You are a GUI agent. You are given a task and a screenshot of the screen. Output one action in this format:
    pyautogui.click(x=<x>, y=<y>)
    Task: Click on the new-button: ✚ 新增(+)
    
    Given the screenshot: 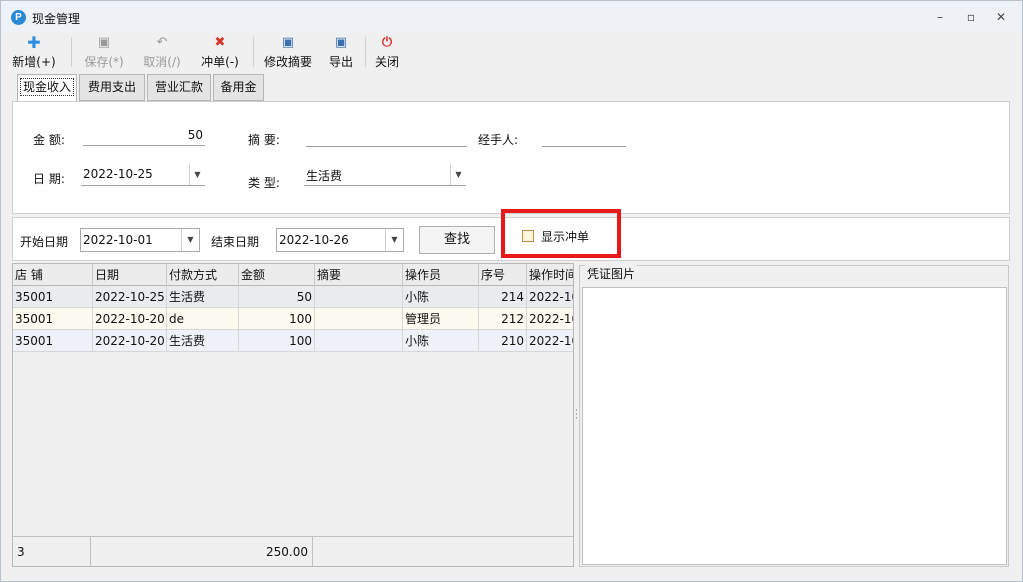 What is the action you would take?
    pyautogui.click(x=34, y=51)
    